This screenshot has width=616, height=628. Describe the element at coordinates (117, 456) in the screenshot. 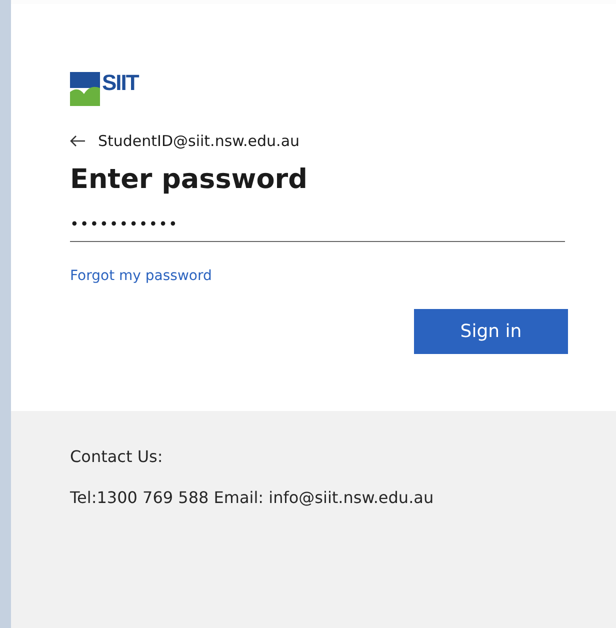

I see `contact-heading: Contact Us:` at that location.